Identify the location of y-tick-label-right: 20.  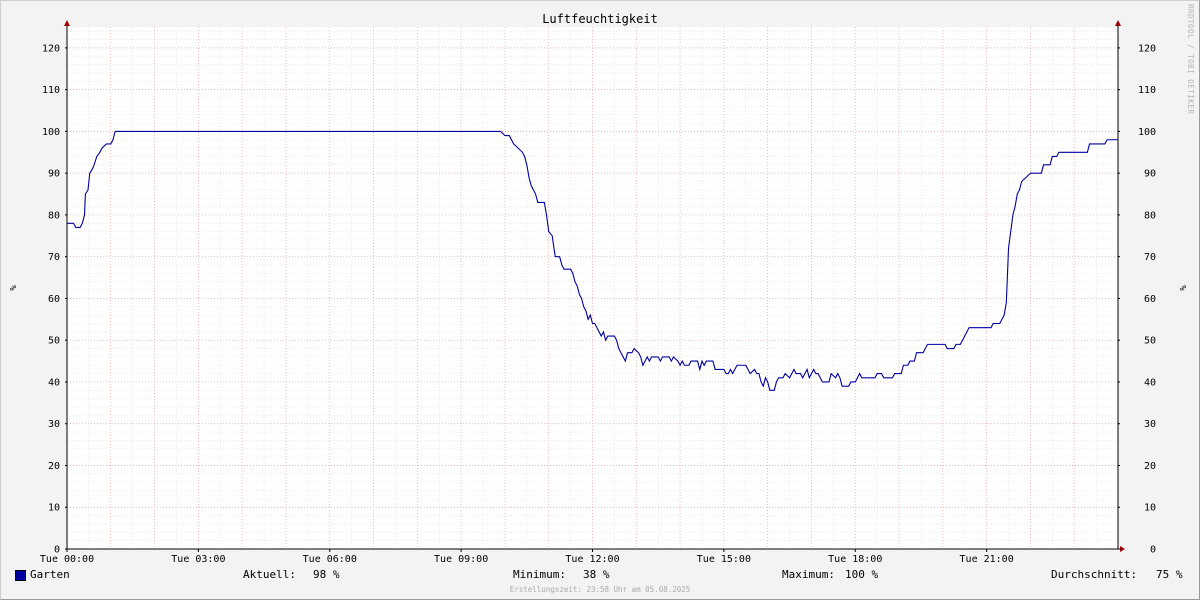
(1150, 466).